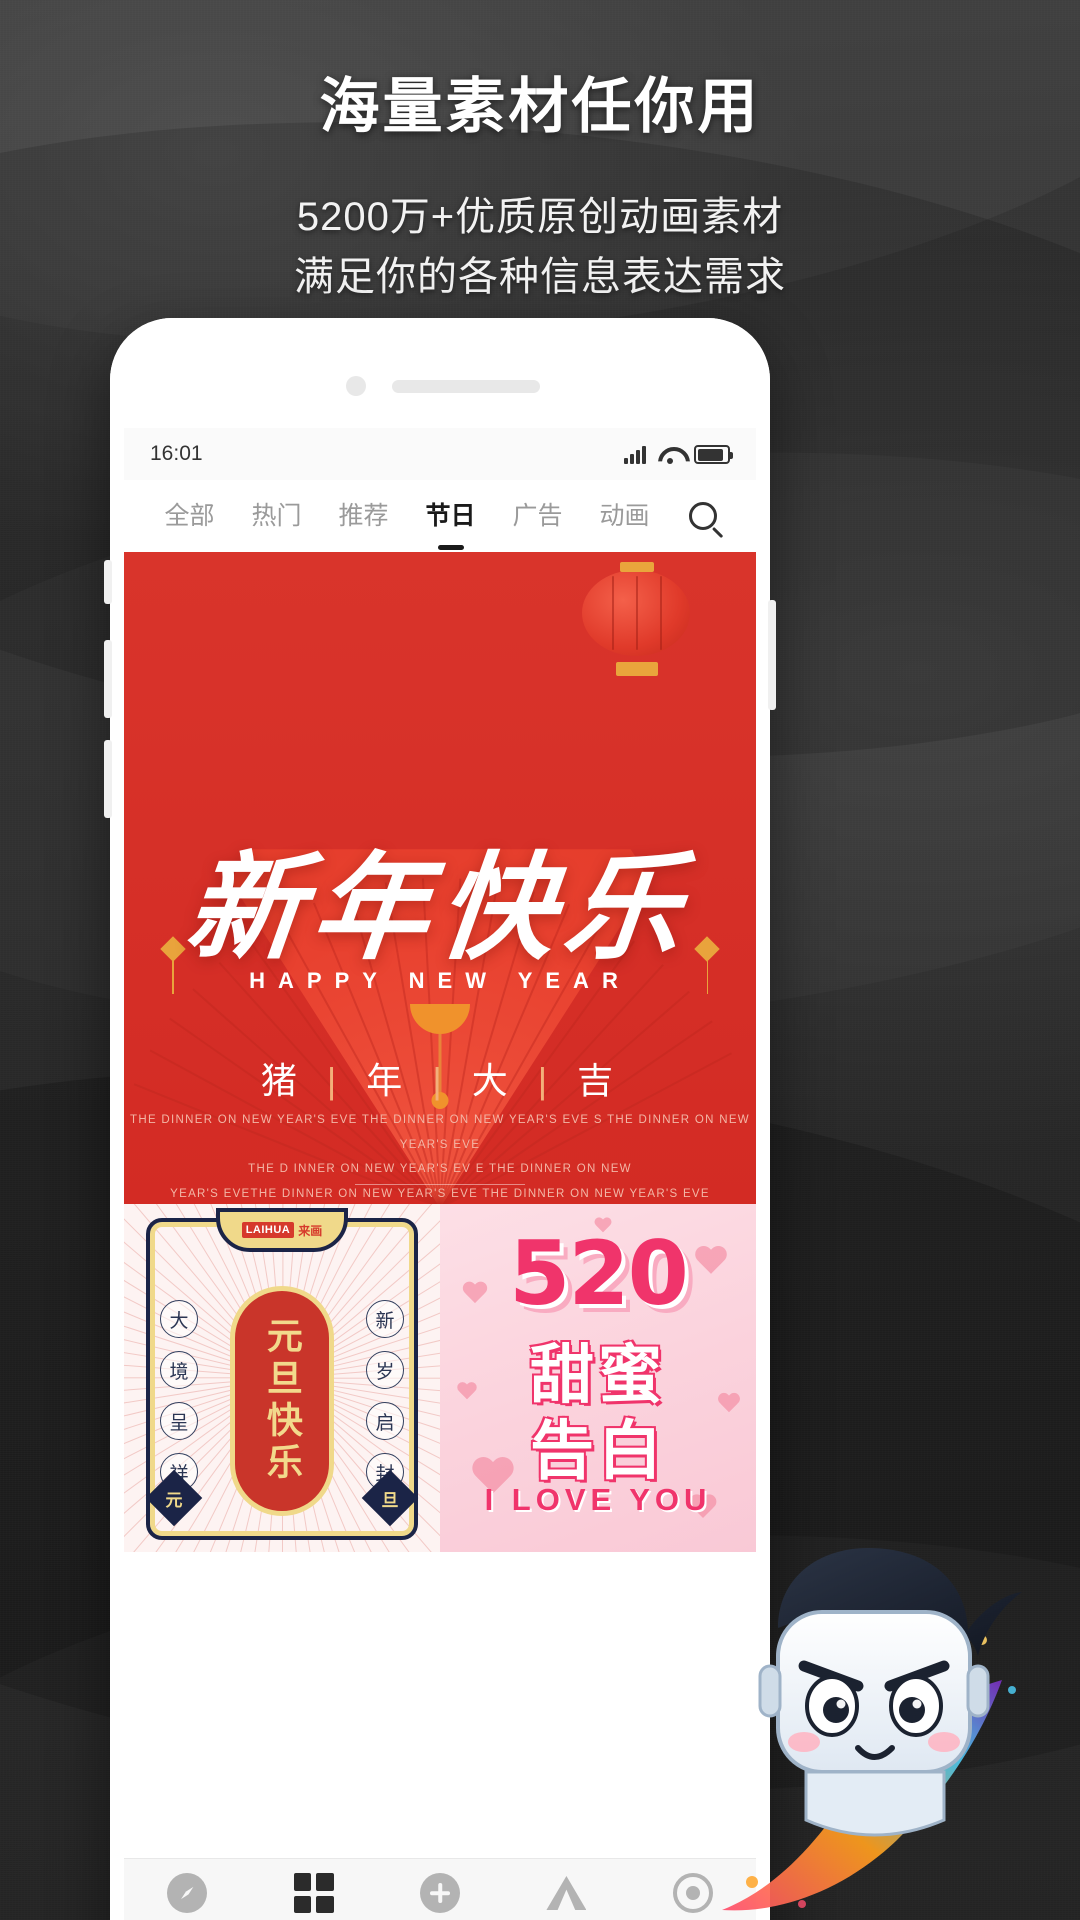  I want to click on poster-divider, so click(440, 1184).